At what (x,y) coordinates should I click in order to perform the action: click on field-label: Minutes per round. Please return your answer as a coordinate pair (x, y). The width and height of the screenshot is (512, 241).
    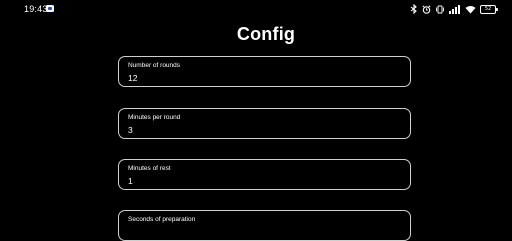
    Looking at the image, I should click on (154, 117).